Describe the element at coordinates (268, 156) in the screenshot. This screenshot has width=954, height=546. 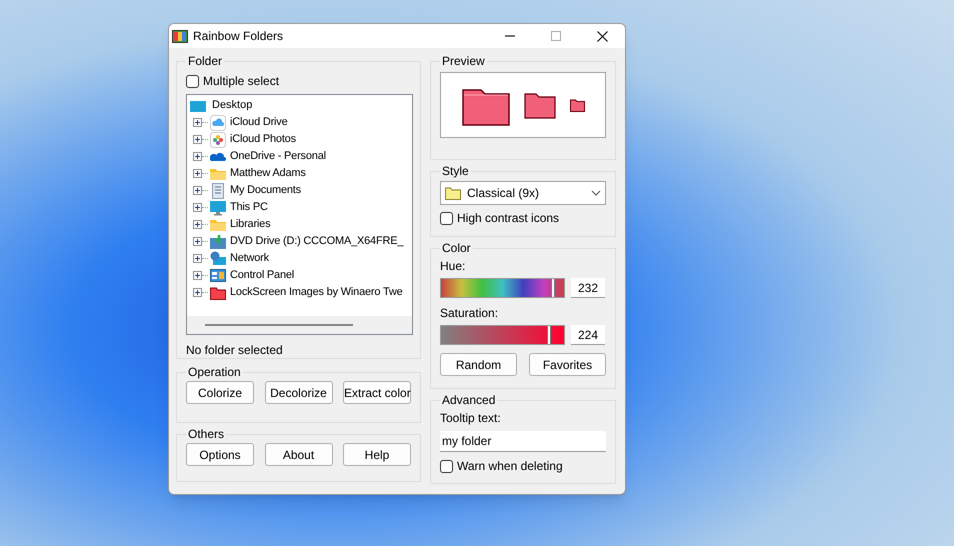
I see `tree-item: OneDrive - Personal` at that location.